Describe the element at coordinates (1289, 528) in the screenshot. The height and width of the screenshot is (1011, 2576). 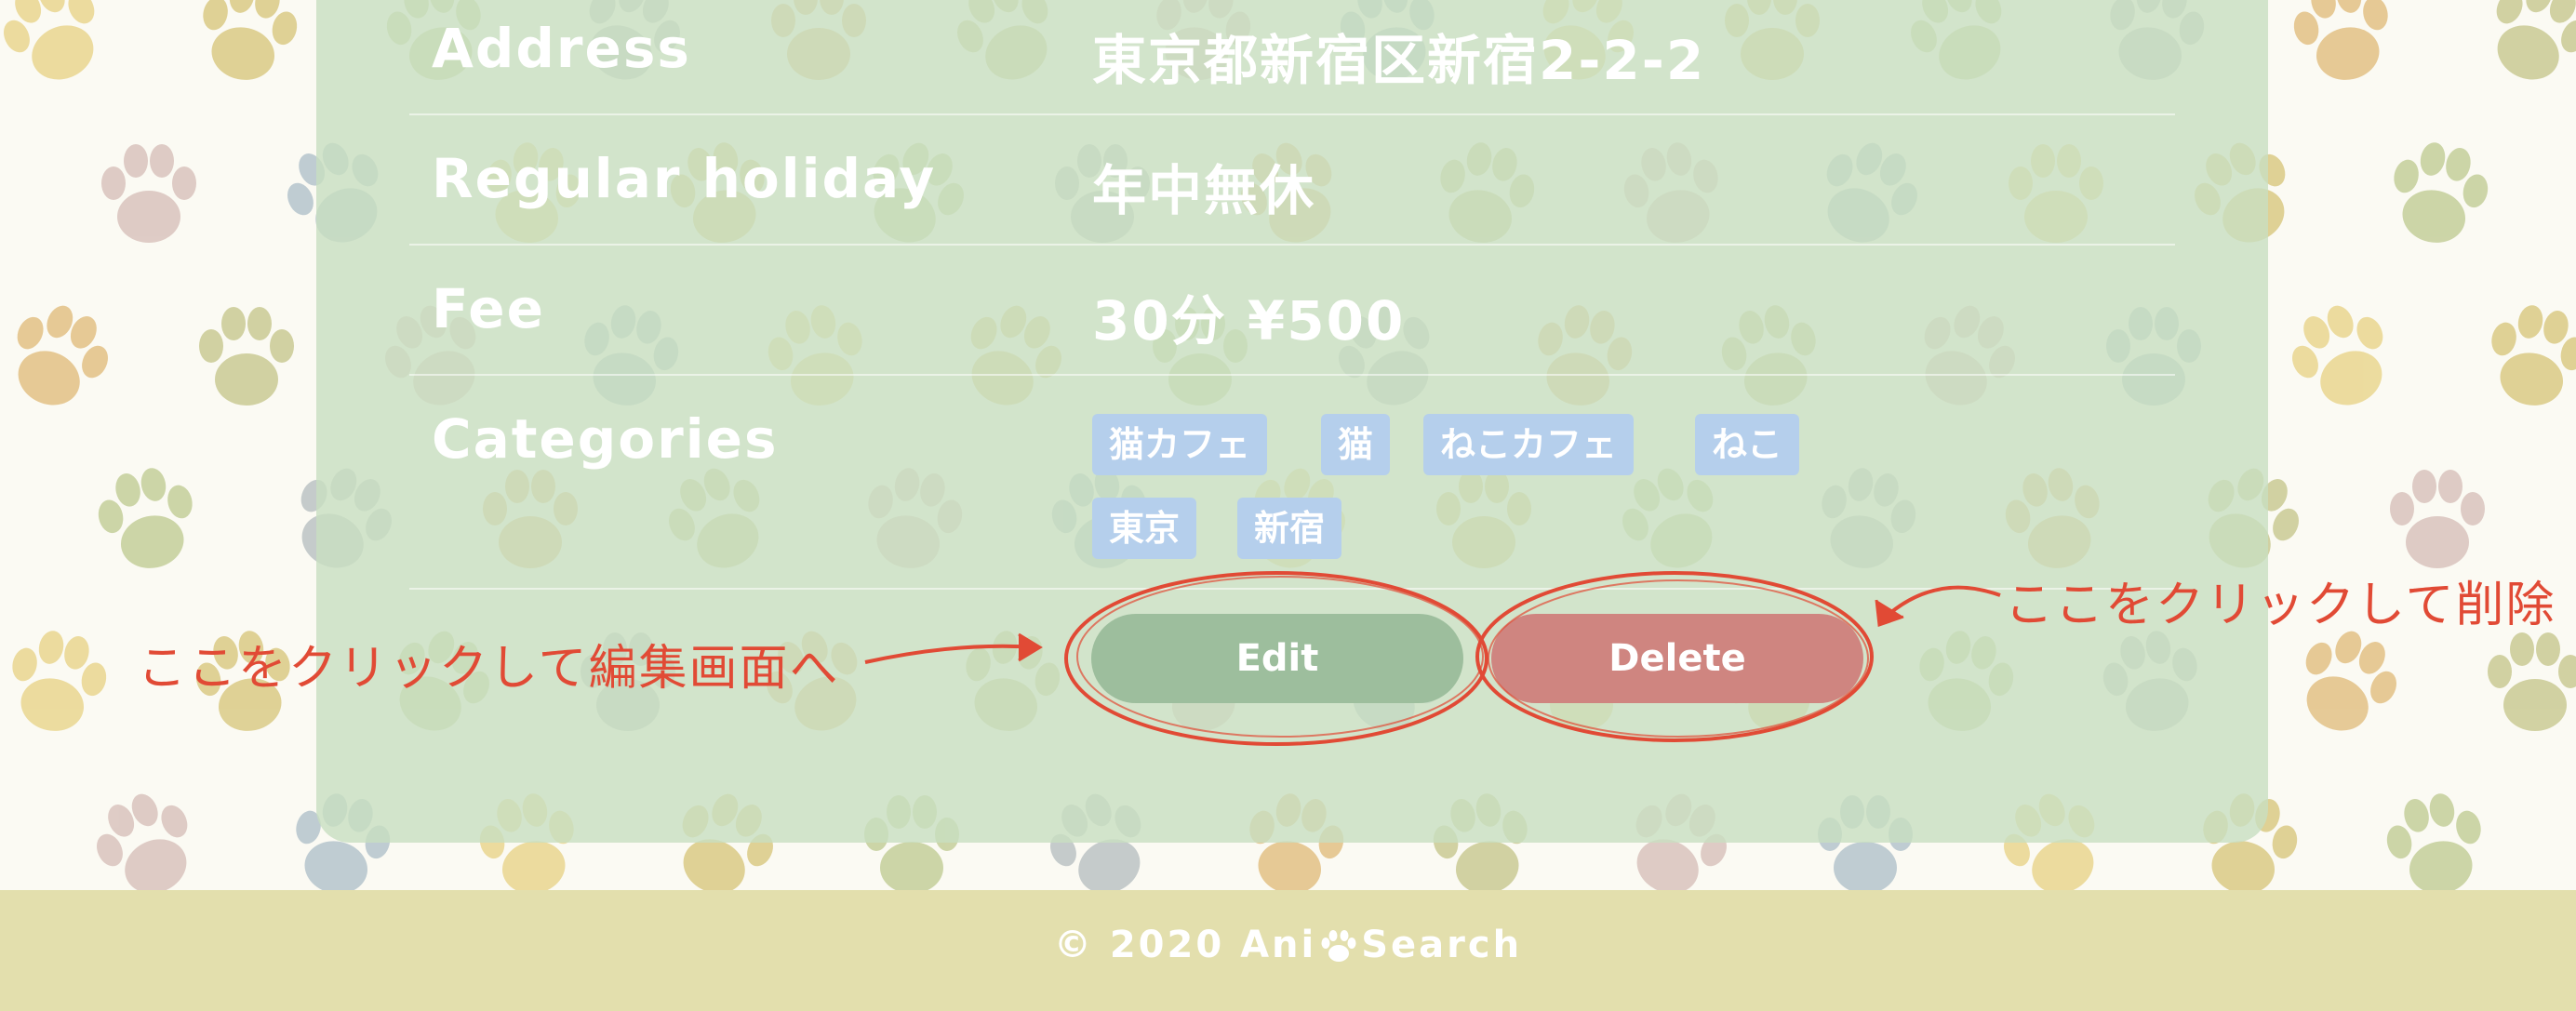
I see `category-tag: 新宿` at that location.